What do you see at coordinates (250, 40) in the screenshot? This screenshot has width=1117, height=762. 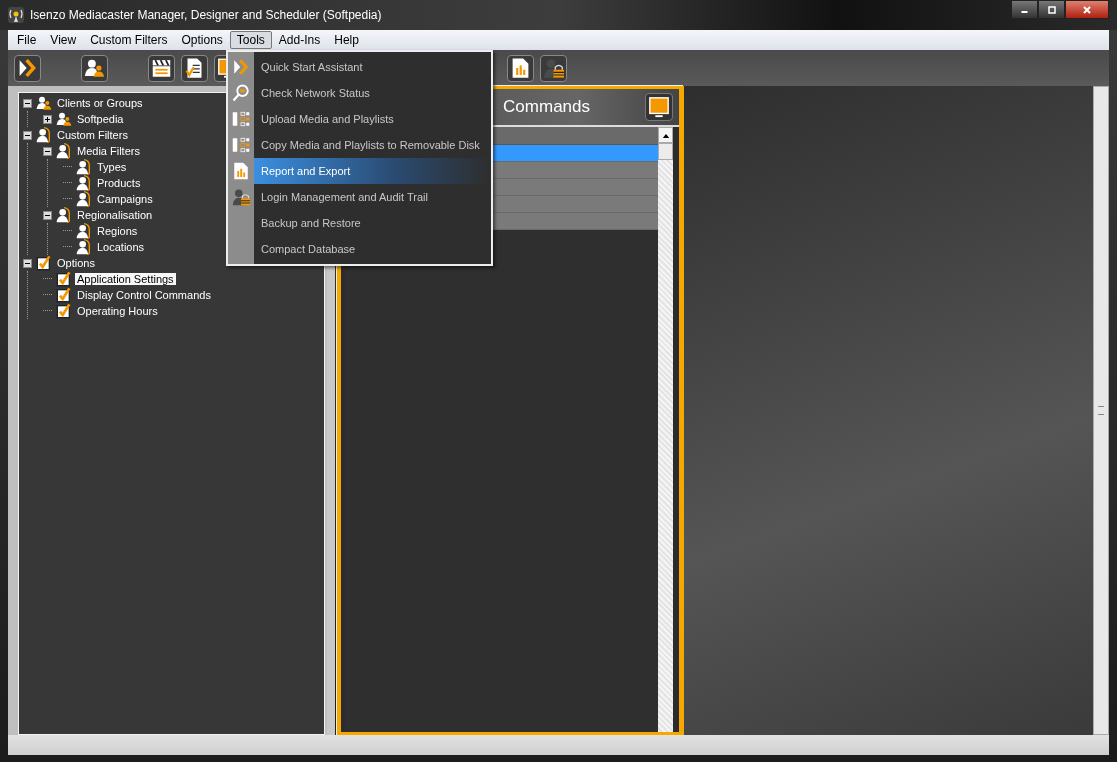 I see `menu-item: Tools` at bounding box center [250, 40].